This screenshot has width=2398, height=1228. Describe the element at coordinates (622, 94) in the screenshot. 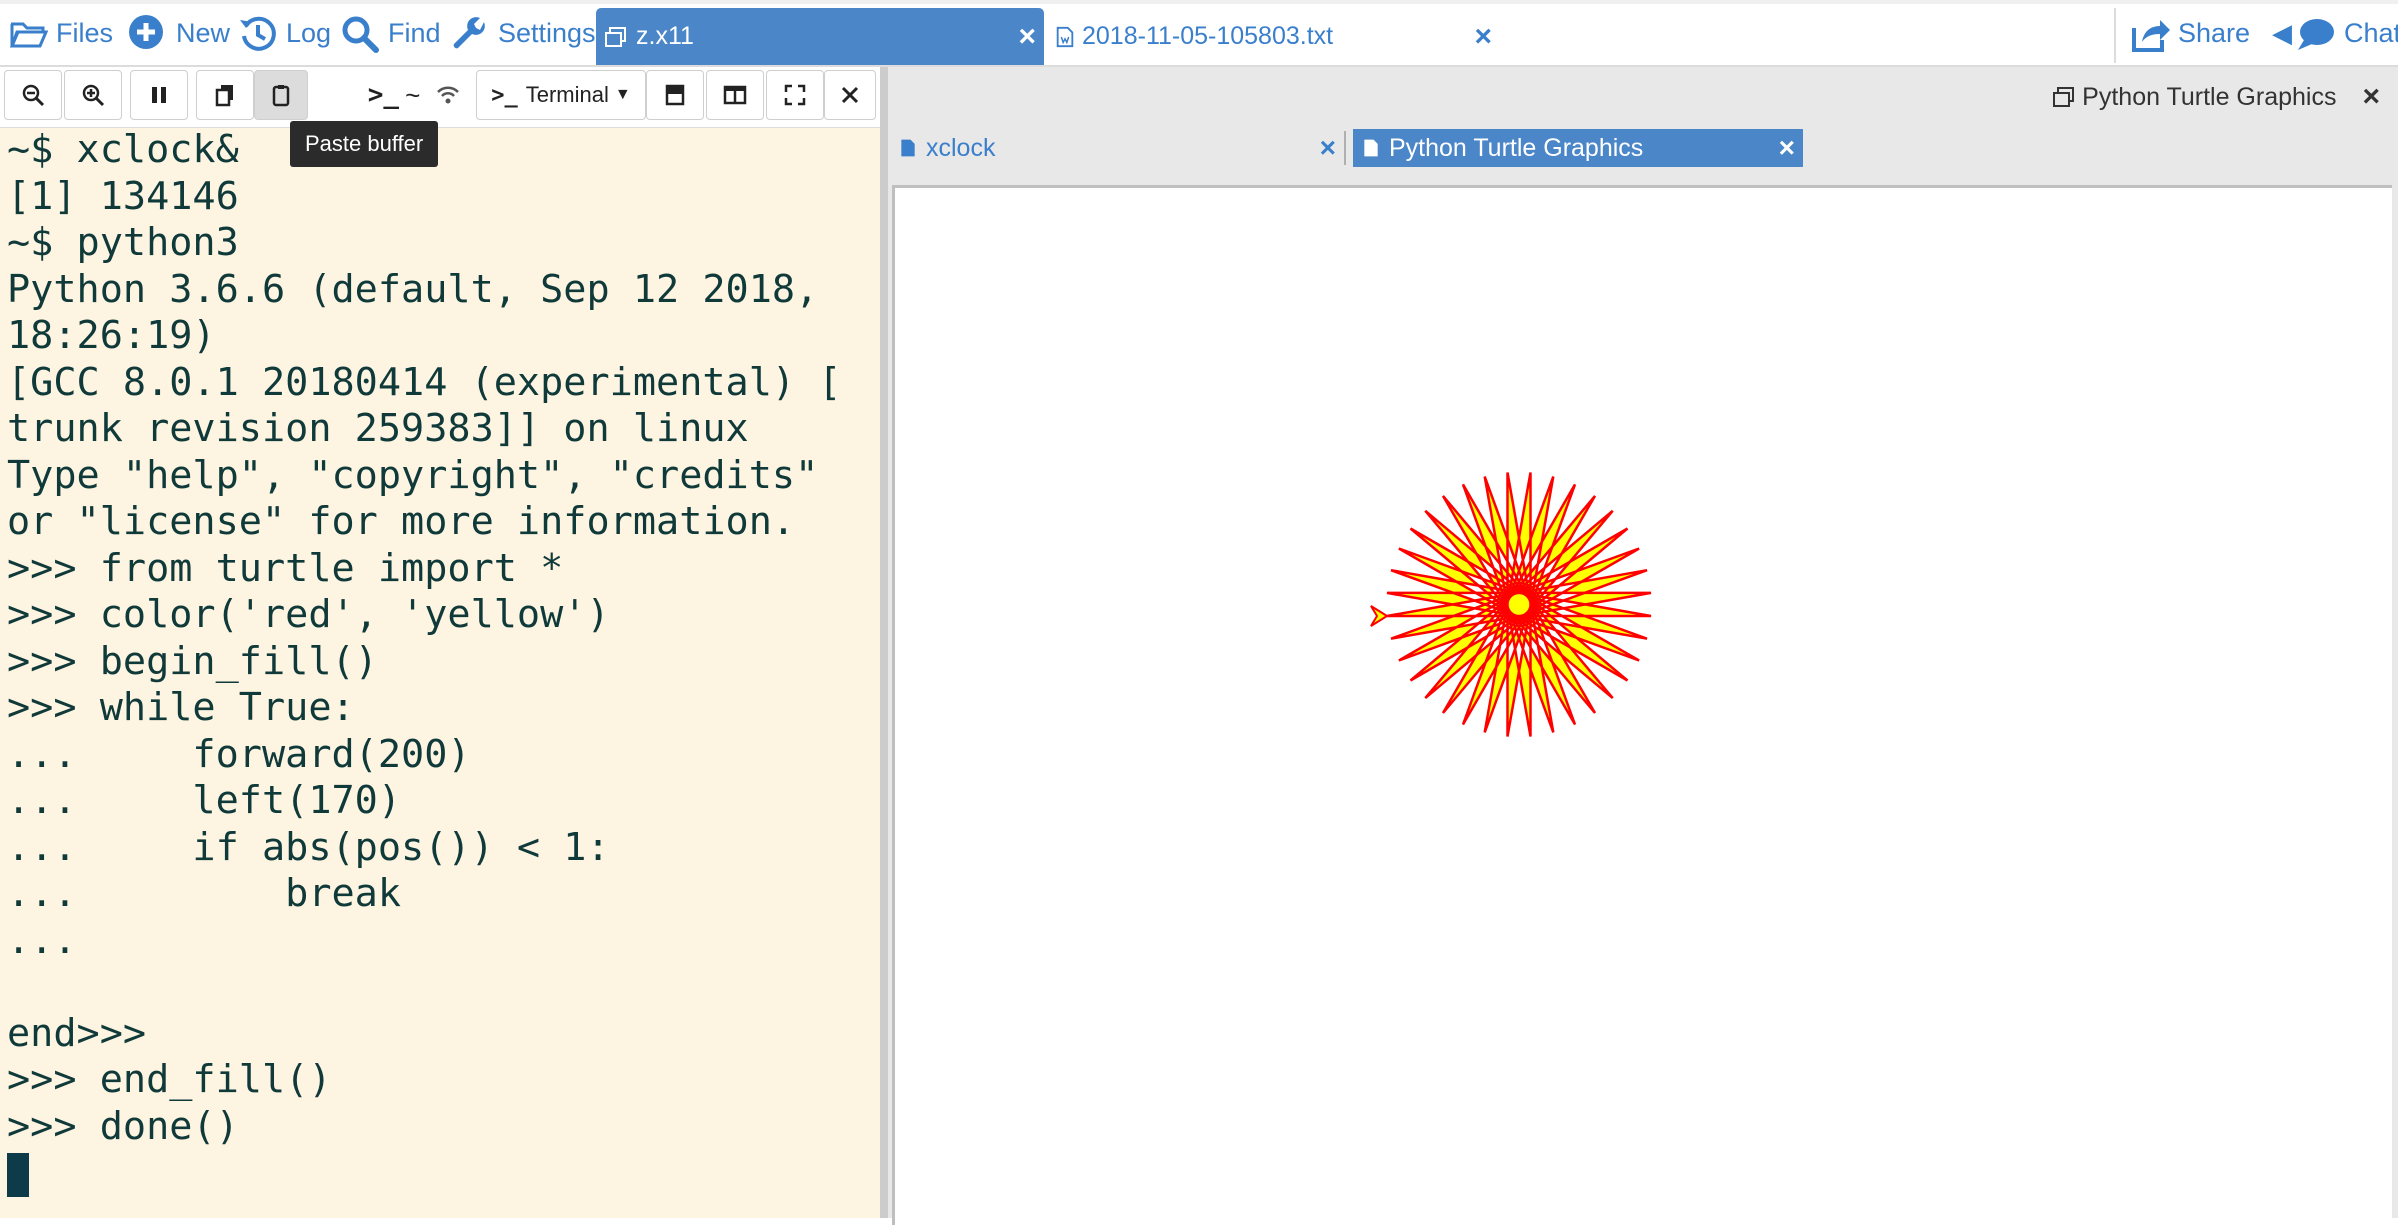

I see `caret-down-icon: ▼` at that location.